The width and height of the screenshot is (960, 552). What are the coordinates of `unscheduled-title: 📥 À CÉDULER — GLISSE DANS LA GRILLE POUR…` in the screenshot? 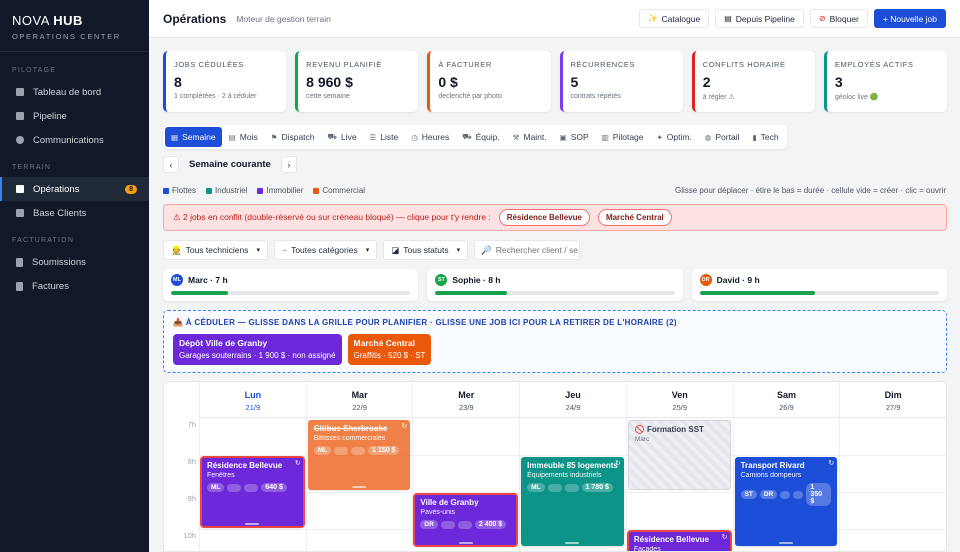 It's located at (425, 322).